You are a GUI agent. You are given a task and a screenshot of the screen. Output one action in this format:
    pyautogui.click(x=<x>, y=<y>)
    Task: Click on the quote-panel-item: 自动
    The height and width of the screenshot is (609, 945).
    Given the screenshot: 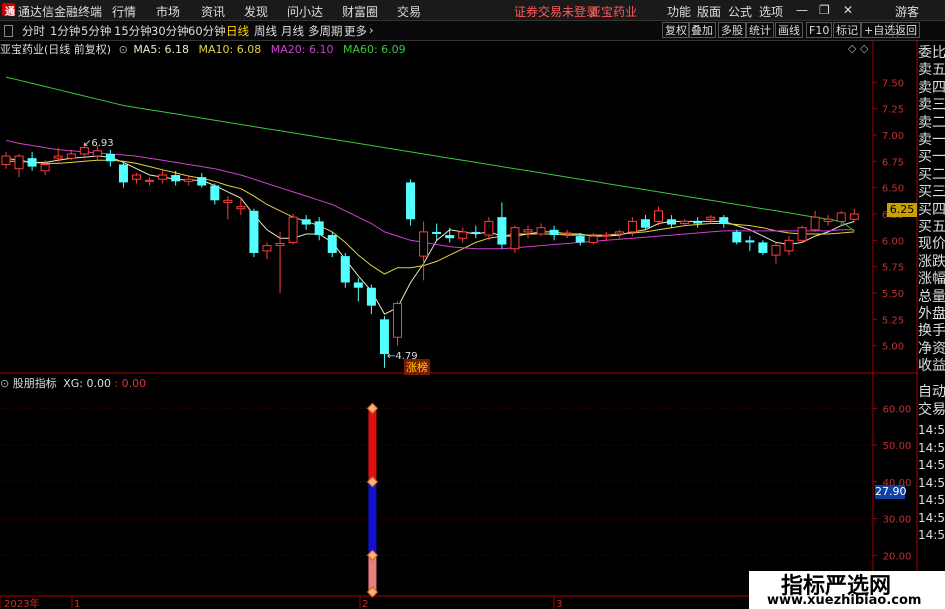 What is the action you would take?
    pyautogui.click(x=931, y=392)
    